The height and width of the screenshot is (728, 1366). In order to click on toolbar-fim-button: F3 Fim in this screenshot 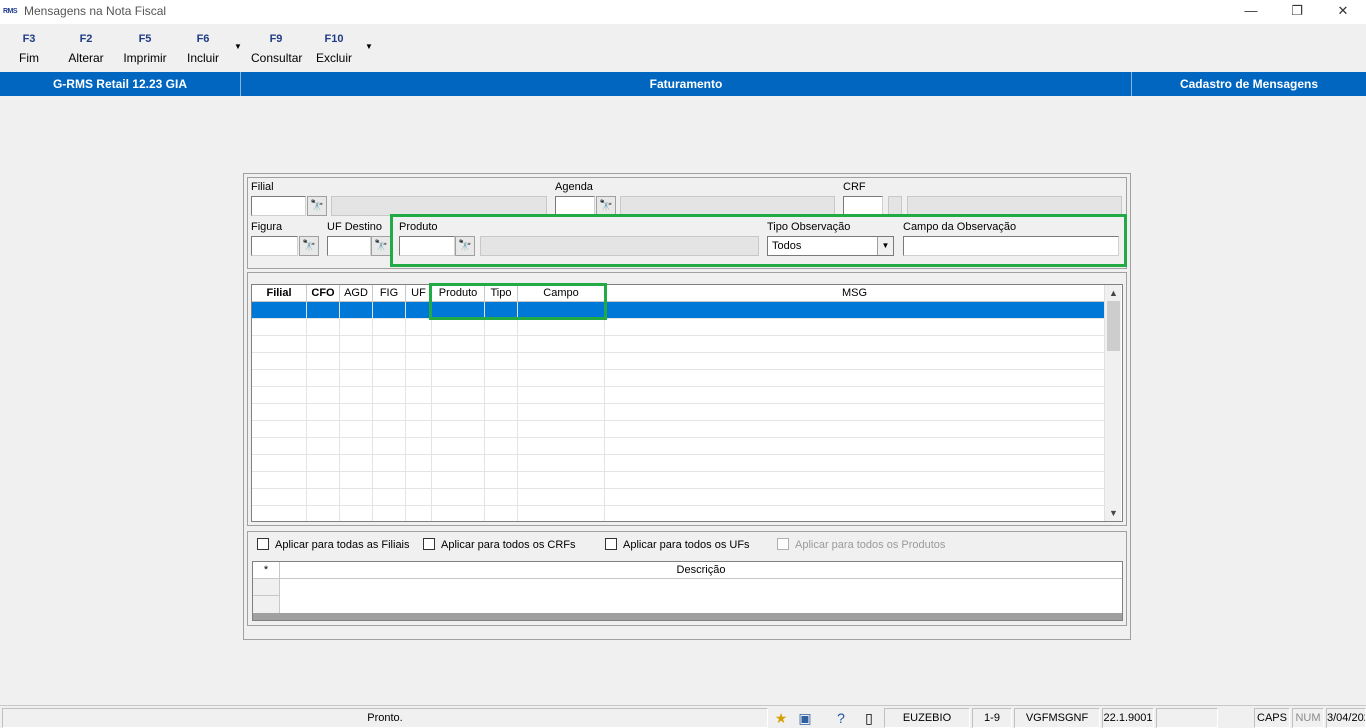, I will do `click(29, 50)`.